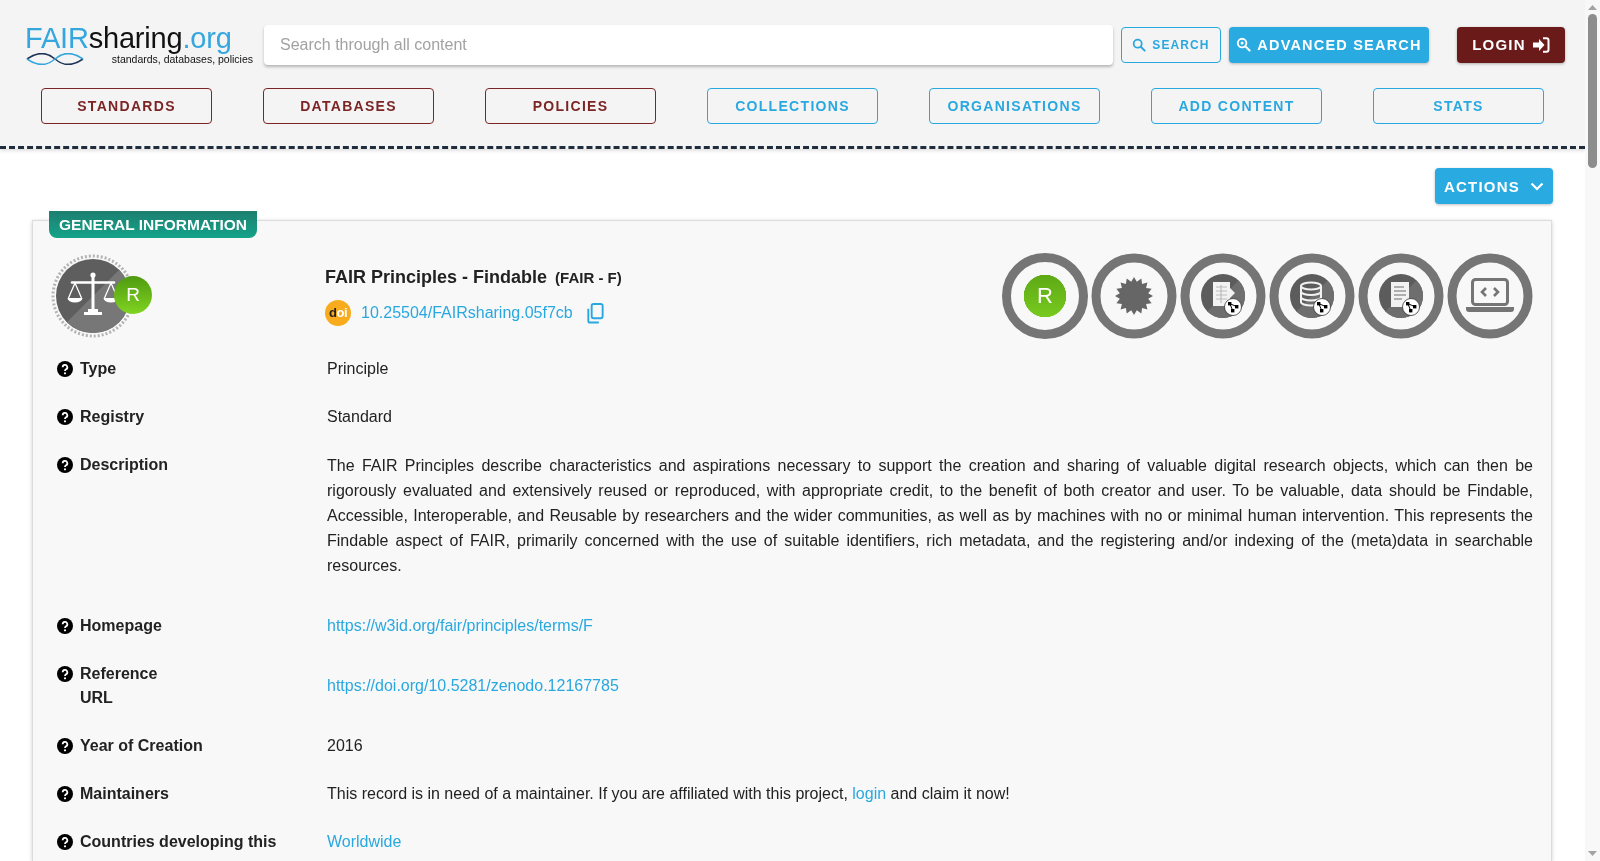 Image resolution: width=1600 pixels, height=861 pixels. Describe the element at coordinates (1592, 91) in the screenshot. I see `scrollbar-thumb` at that location.